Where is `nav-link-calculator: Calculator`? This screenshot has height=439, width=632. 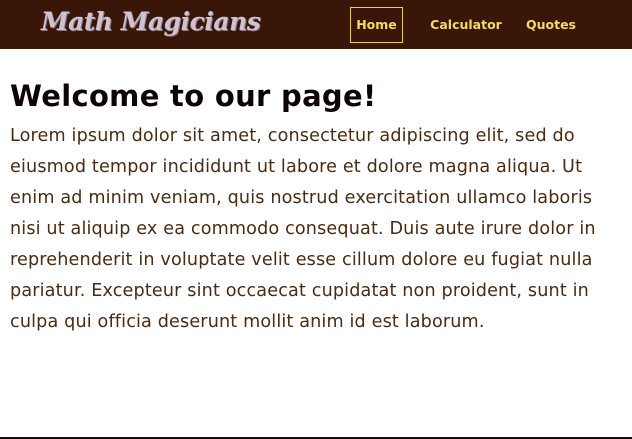 nav-link-calculator: Calculator is located at coordinates (466, 25).